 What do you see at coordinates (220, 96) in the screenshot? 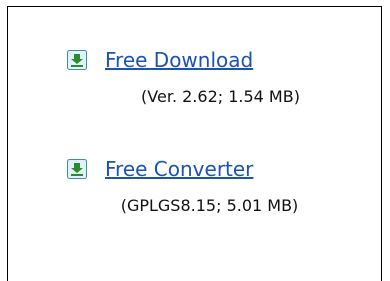
I see `download-version-info: (Ver. 2.62; 1.54 MB)` at bounding box center [220, 96].